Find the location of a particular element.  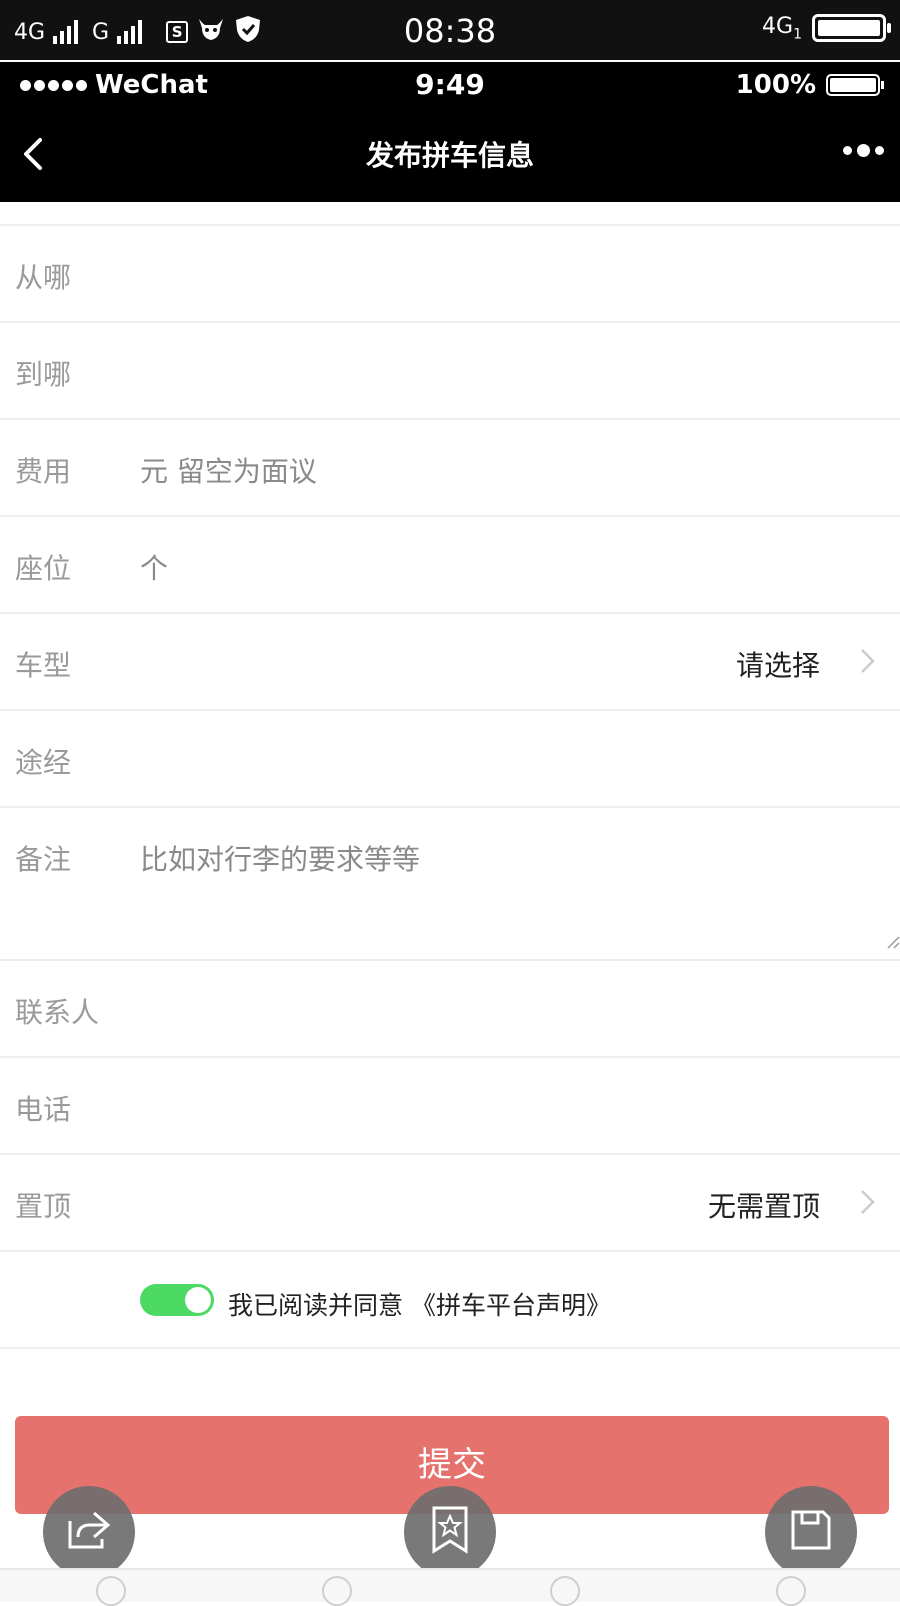

agreement-row: 我已阅读并同意 《拼车平台声明》 is located at coordinates (450, 1300).